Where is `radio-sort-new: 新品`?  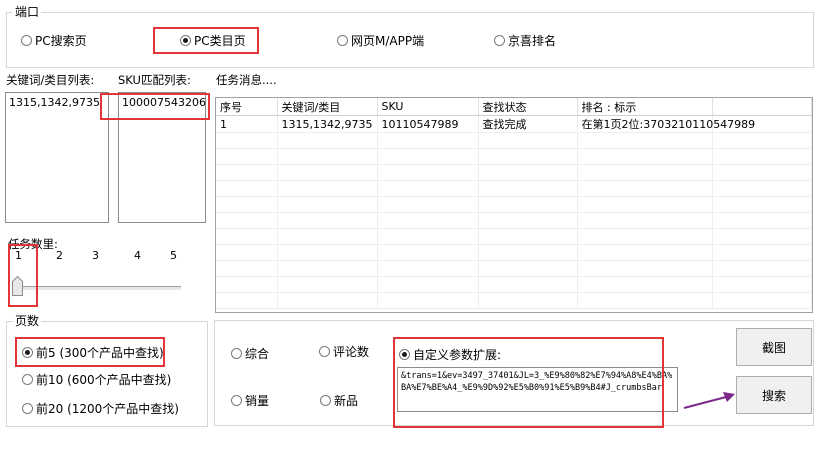
radio-sort-new: 新品 is located at coordinates (339, 400).